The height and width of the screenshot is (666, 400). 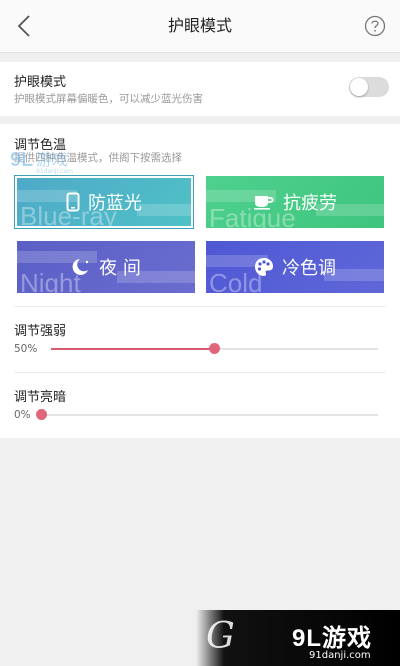 I want to click on top-bar: 护眼模式, so click(x=200, y=26).